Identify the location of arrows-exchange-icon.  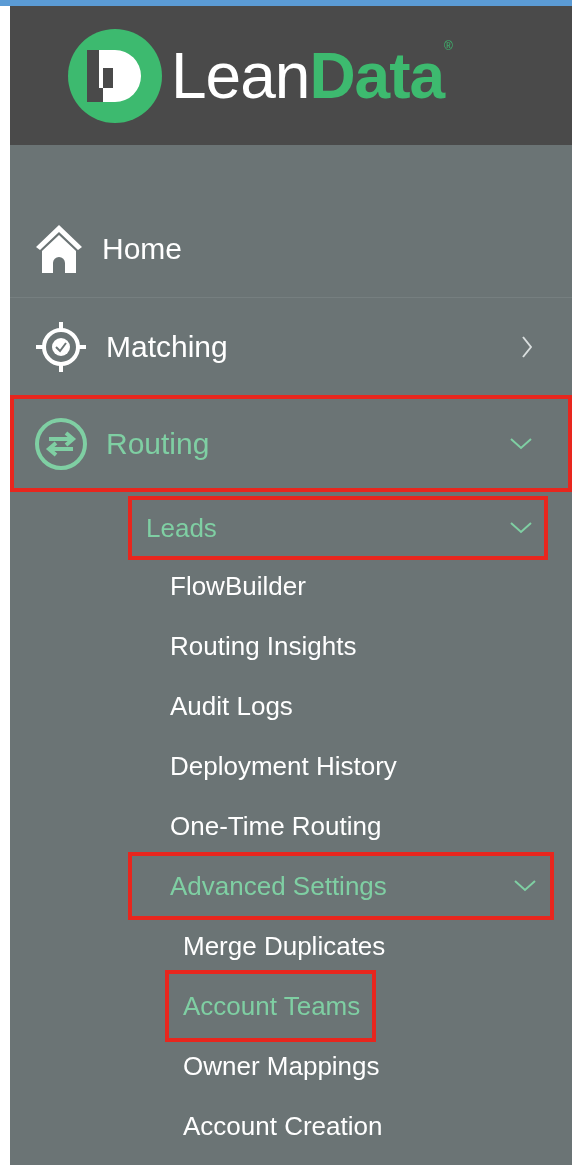
(61, 443).